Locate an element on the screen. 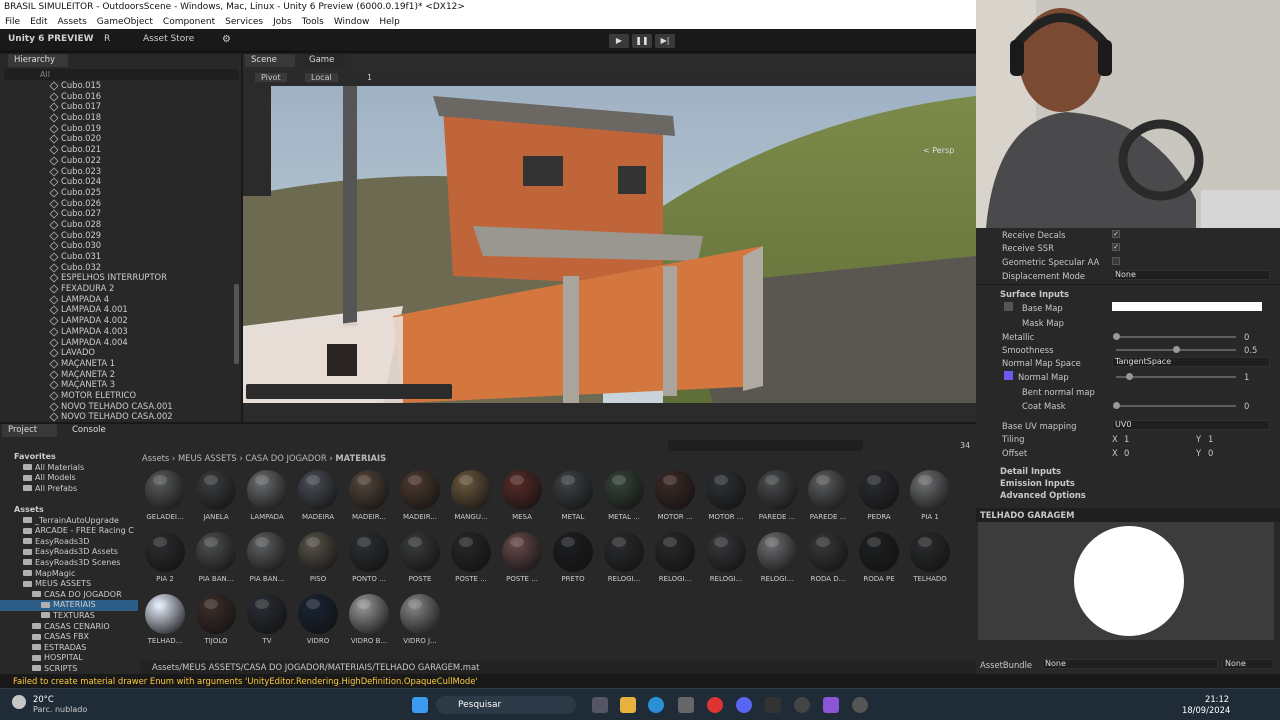 The width and height of the screenshot is (1280, 720). material-asset: PIA 1 is located at coordinates (930, 497).